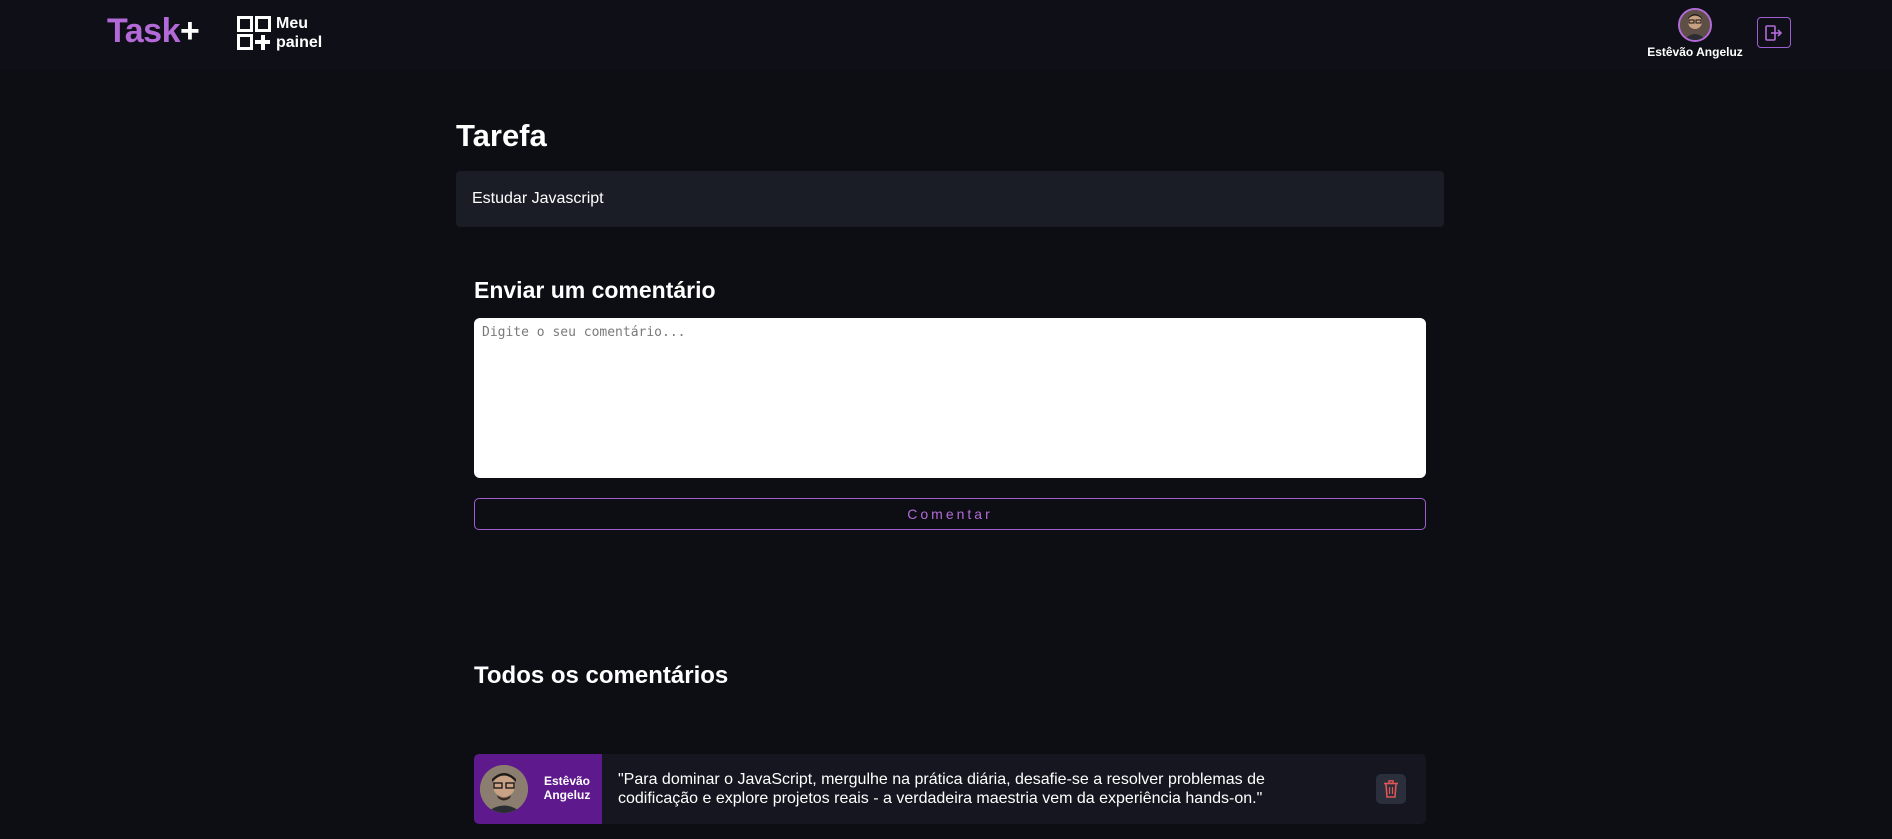  Describe the element at coordinates (1695, 25) in the screenshot. I see `user-avatar` at that location.